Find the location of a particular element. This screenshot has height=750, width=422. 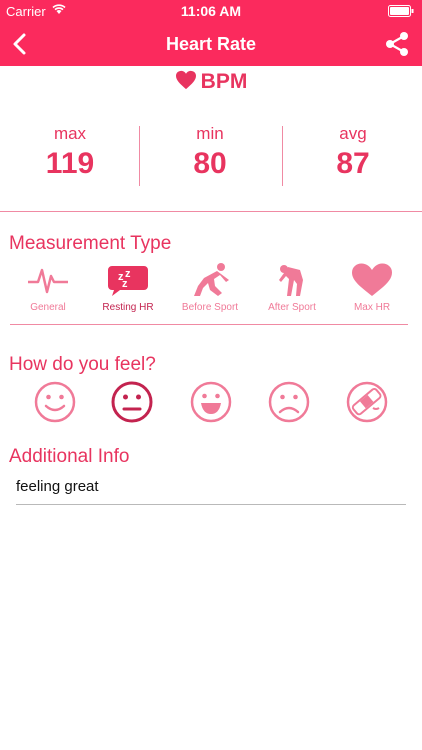

option-label: Resting HR is located at coordinates (128, 307).